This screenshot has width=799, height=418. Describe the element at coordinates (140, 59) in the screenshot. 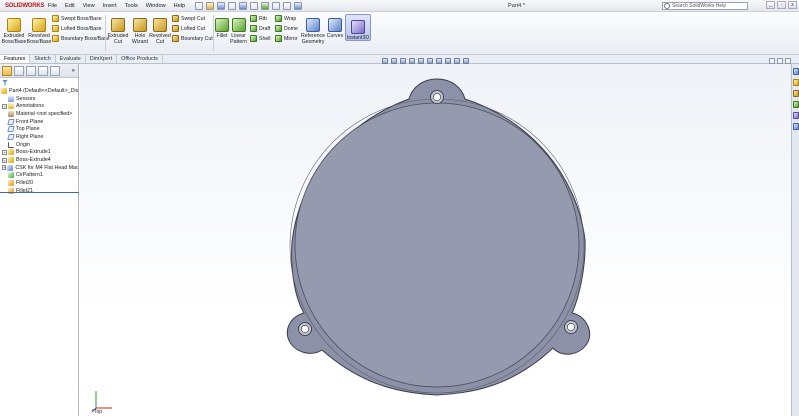

I see `tab-office-products: Office Products` at that location.